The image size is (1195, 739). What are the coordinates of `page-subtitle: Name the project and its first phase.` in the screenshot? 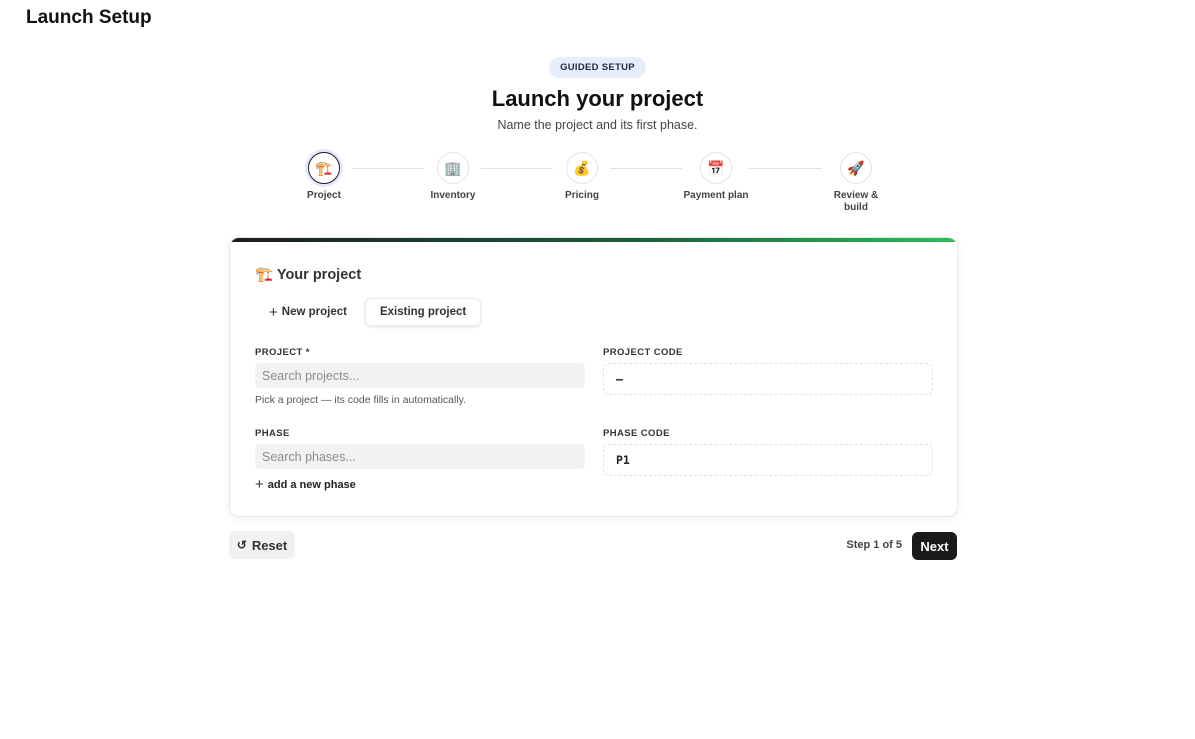 It's located at (597, 125).